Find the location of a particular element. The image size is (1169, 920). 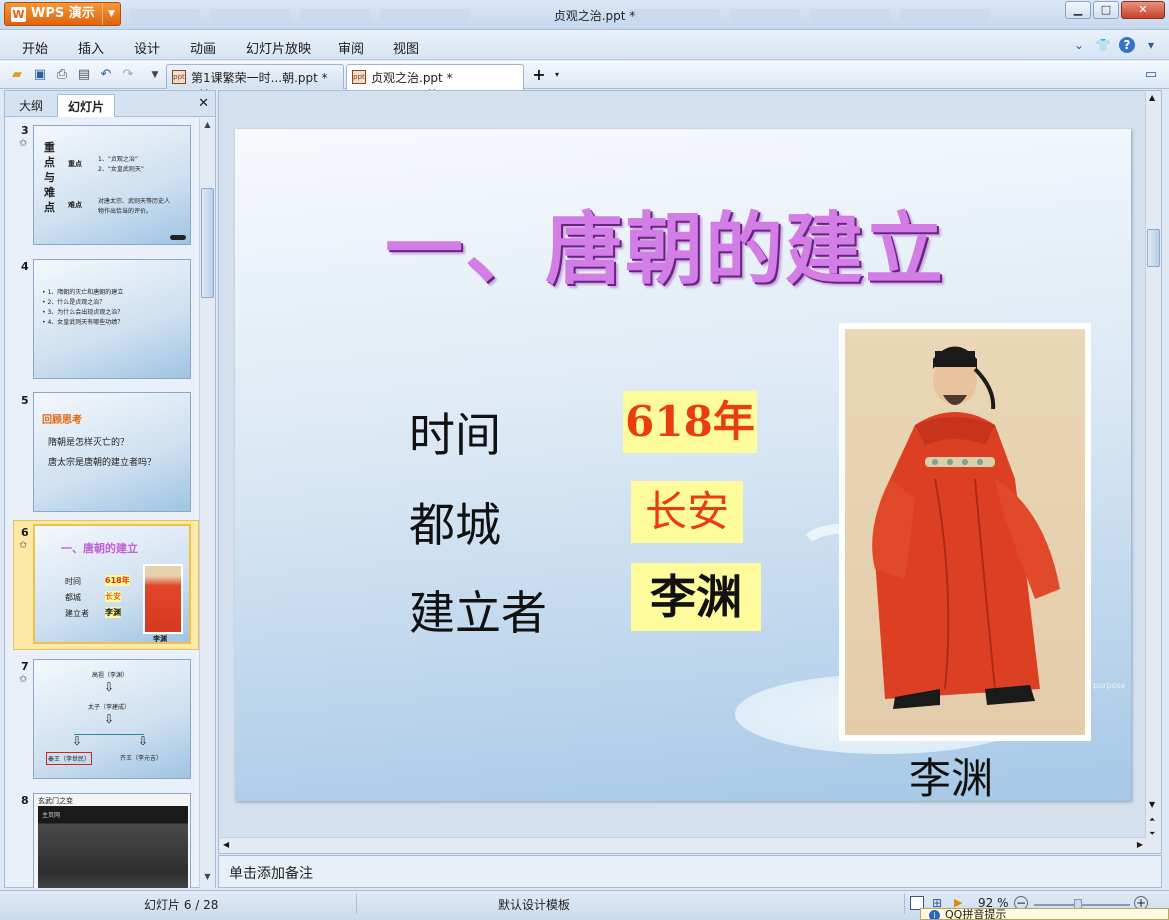

tab-slides: 幻灯片 is located at coordinates (86, 105).